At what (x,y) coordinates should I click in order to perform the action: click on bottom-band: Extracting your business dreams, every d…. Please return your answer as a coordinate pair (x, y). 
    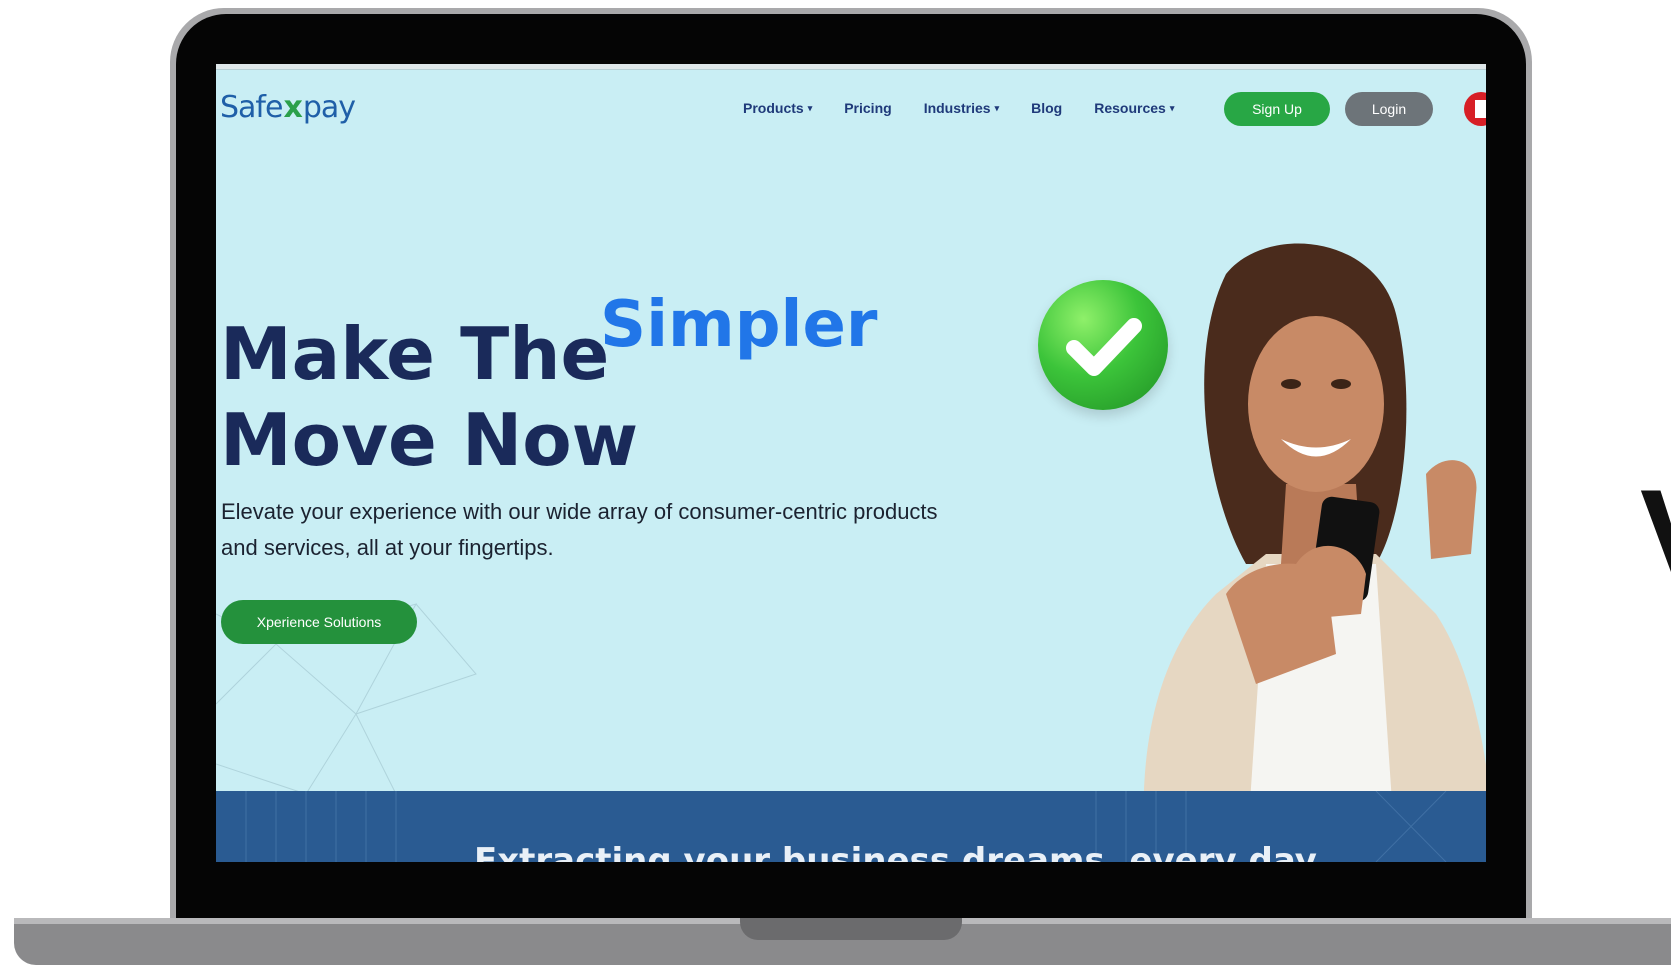
    Looking at the image, I should click on (851, 826).